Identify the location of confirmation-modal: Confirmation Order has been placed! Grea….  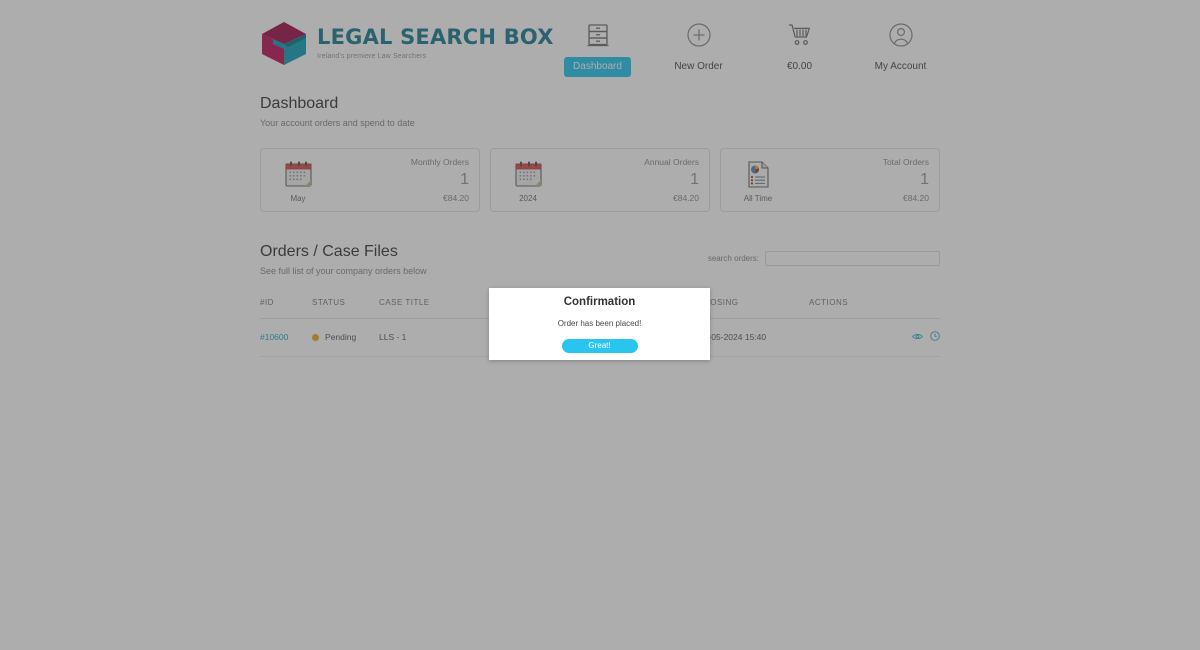
(599, 324).